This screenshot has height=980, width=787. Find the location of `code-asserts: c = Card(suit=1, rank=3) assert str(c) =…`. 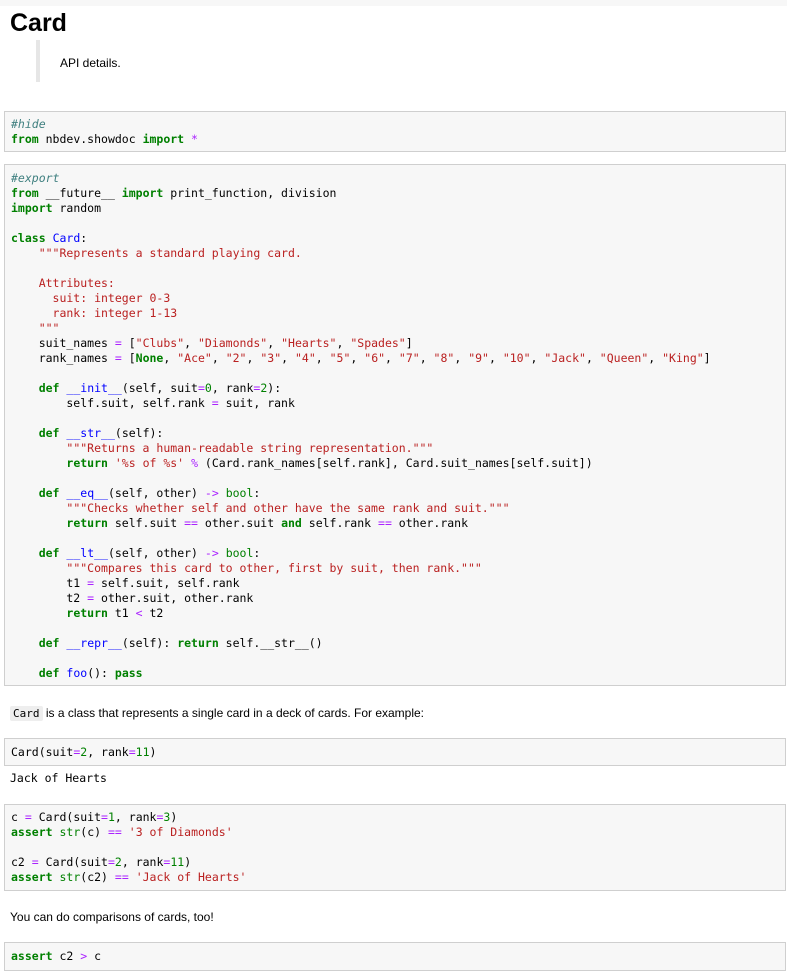

code-asserts: c = Card(suit=1, rank=3) assert str(c) =… is located at coordinates (129, 847).